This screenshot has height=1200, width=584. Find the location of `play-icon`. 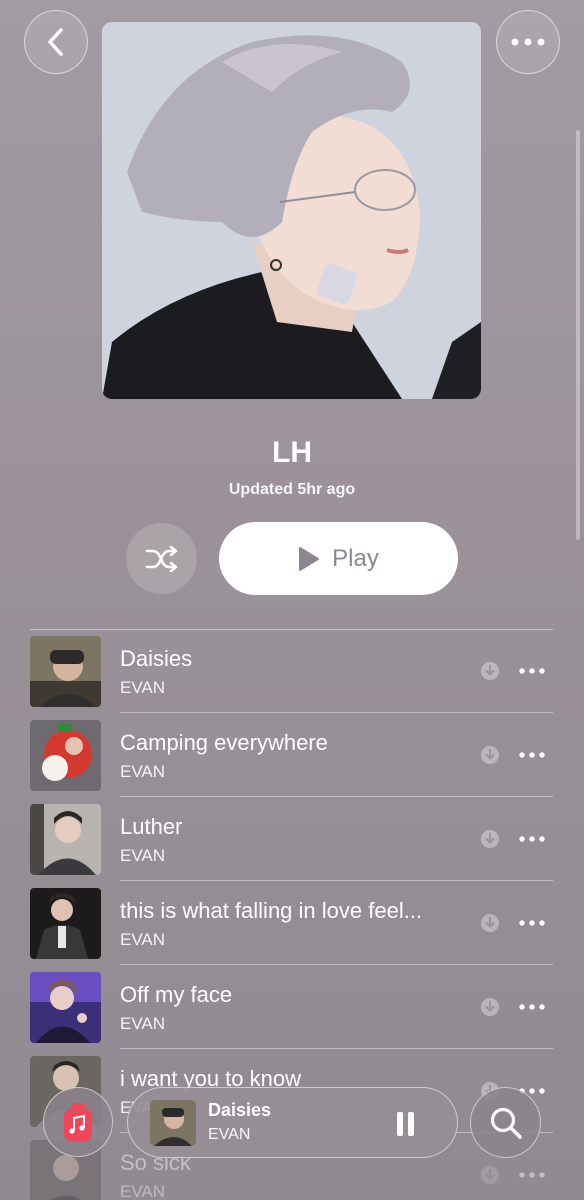

play-icon is located at coordinates (309, 558).